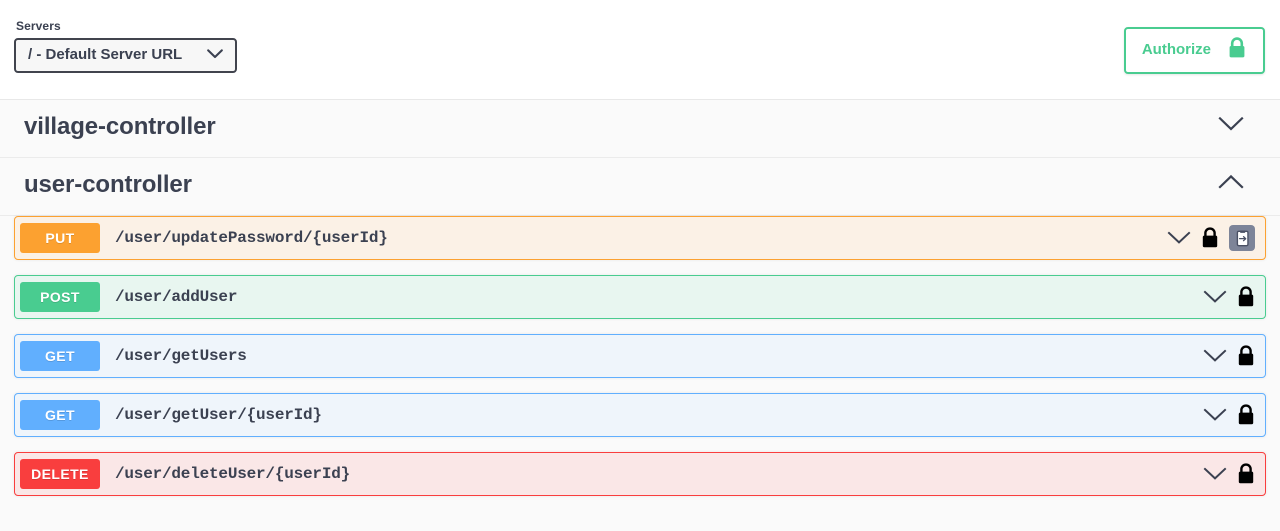  What do you see at coordinates (108, 184) in the screenshot?
I see `tag-name-user-controller: user-controller` at bounding box center [108, 184].